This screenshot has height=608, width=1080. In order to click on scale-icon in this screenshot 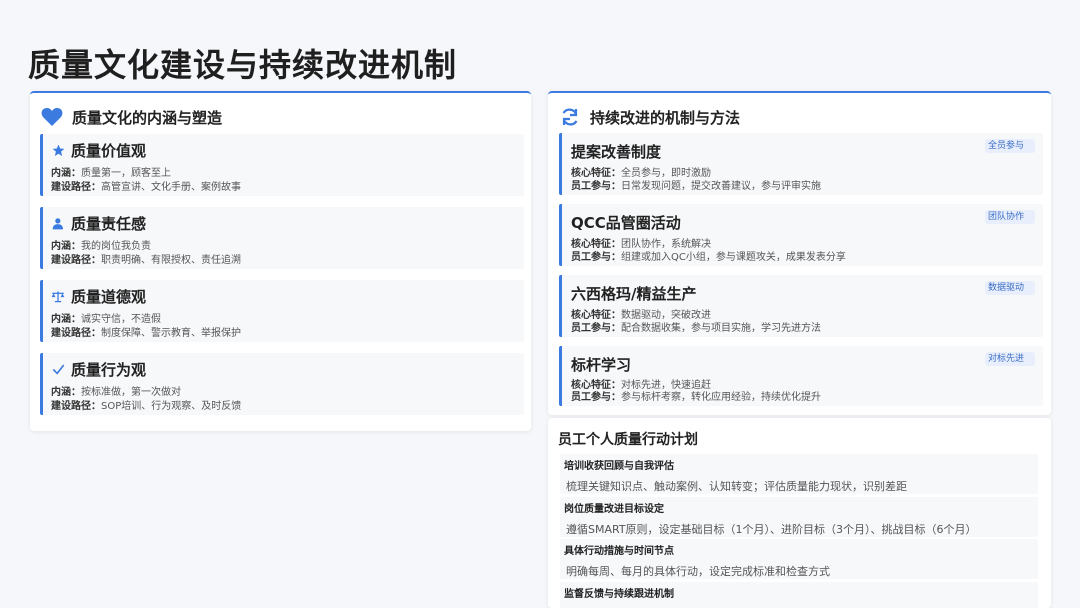, I will do `click(58, 297)`.